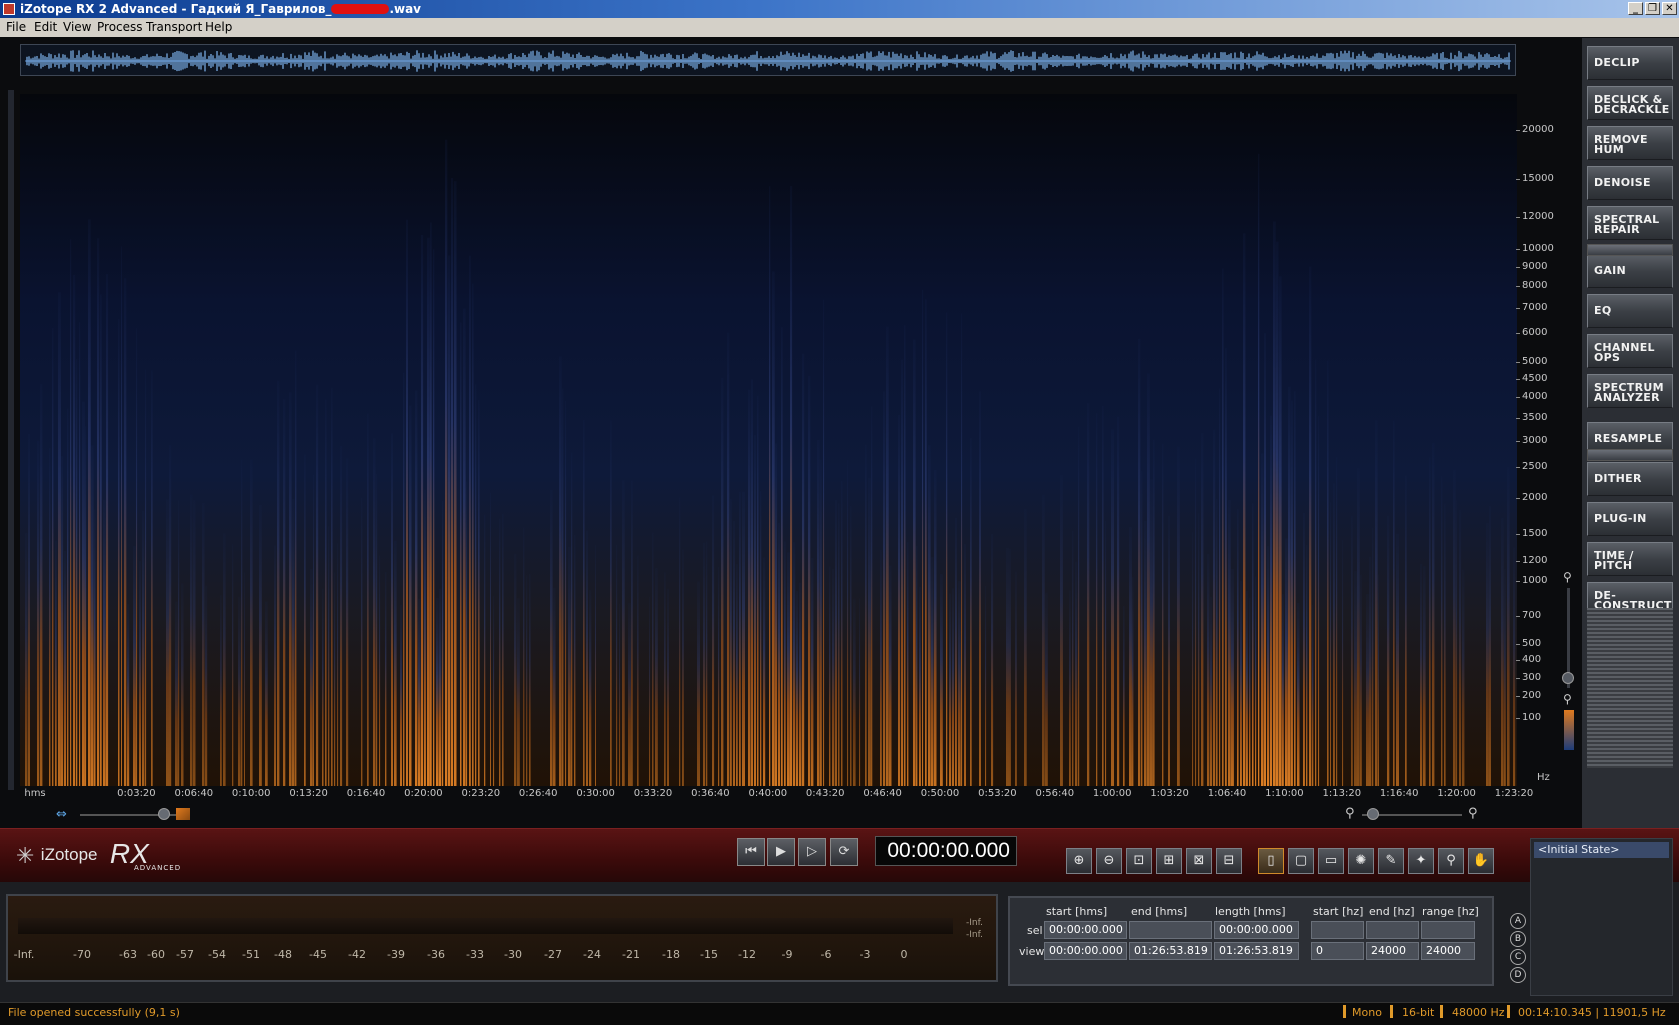  I want to click on selection-cell-view-5: 24000, so click(1448, 951).